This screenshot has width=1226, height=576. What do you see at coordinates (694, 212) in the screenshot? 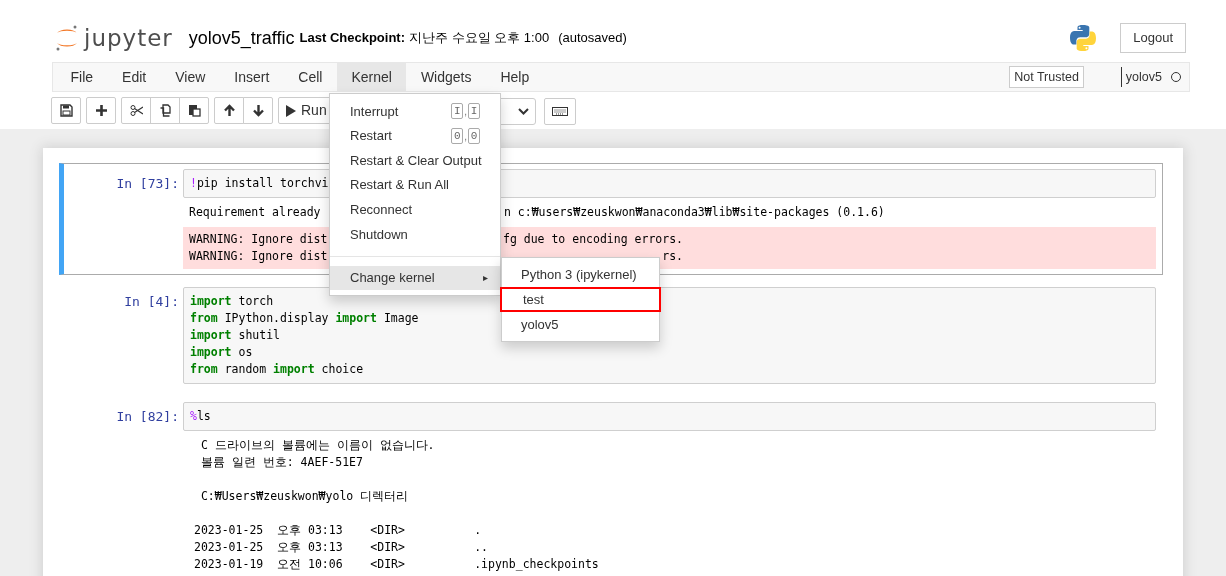
I see `output-text: n c:₩users₩zeuskwon₩anaconda3₩lib₩site-packages (0.1.6)` at bounding box center [694, 212].